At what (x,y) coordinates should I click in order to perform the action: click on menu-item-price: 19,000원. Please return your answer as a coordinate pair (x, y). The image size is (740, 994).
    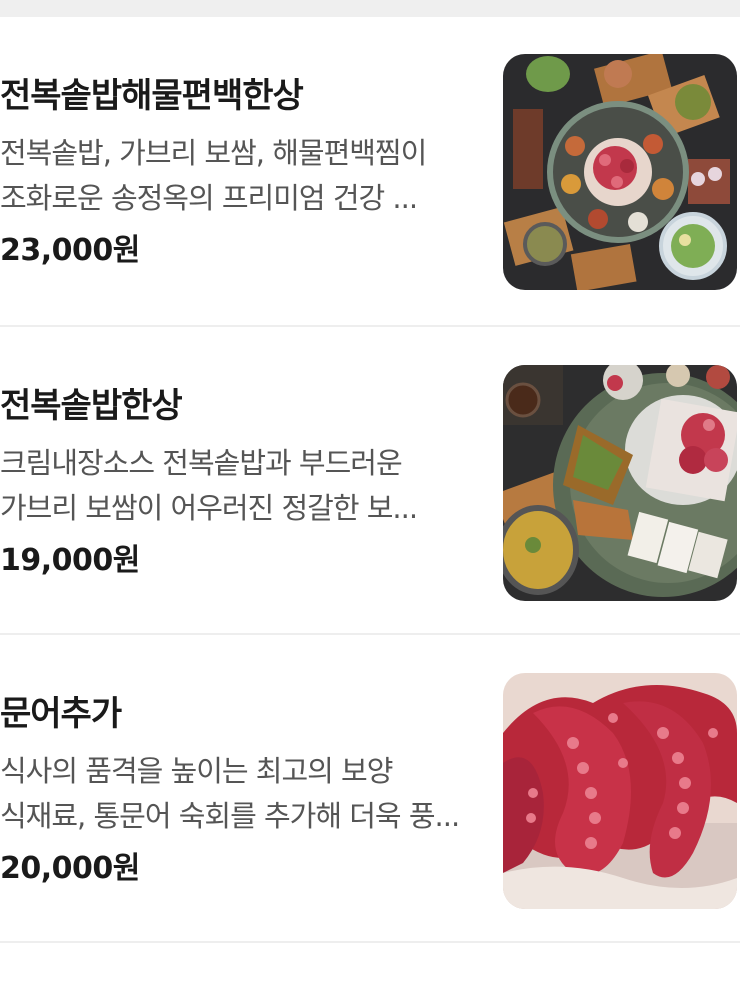
    Looking at the image, I should click on (70, 560).